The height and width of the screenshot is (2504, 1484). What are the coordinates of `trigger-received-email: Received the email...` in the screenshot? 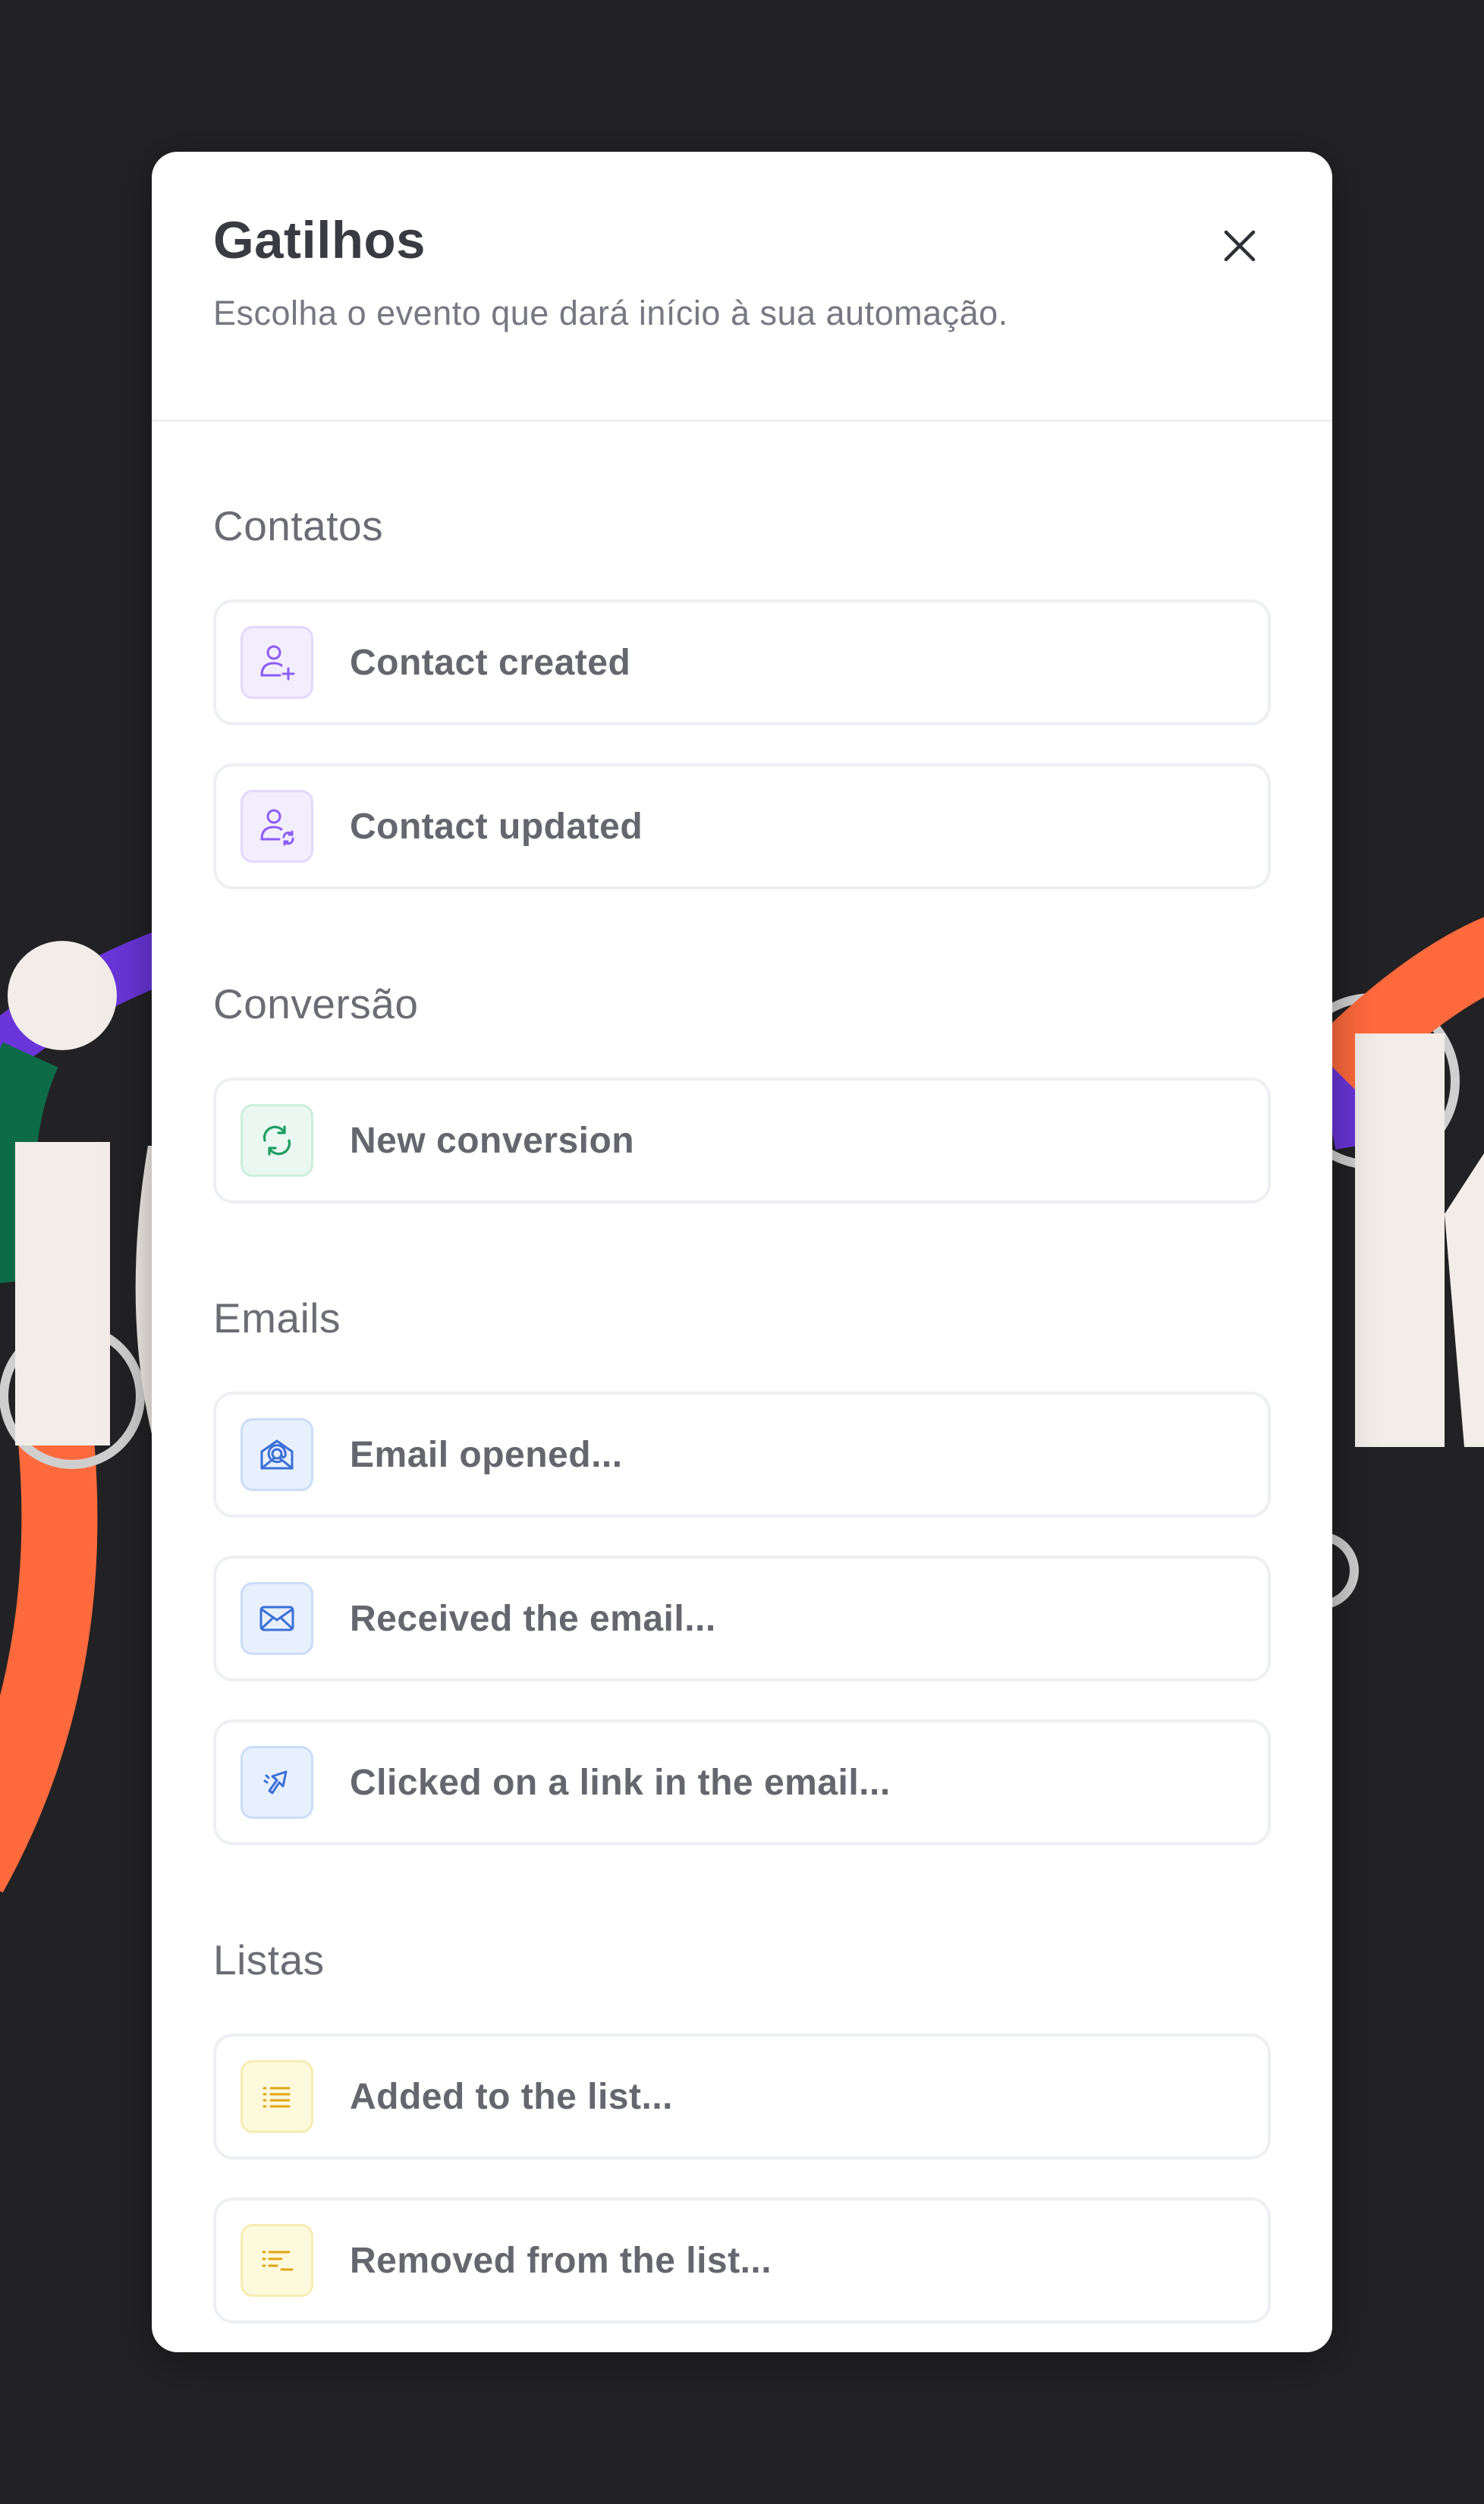 It's located at (742, 1618).